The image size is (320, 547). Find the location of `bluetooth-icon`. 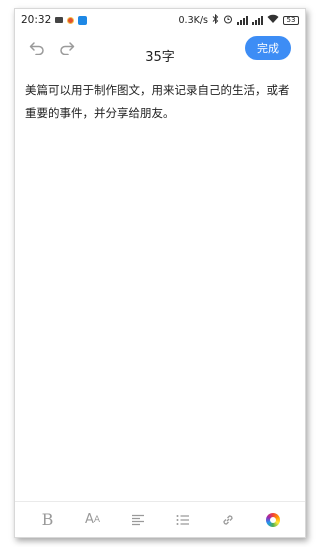

bluetooth-icon is located at coordinates (215, 20).